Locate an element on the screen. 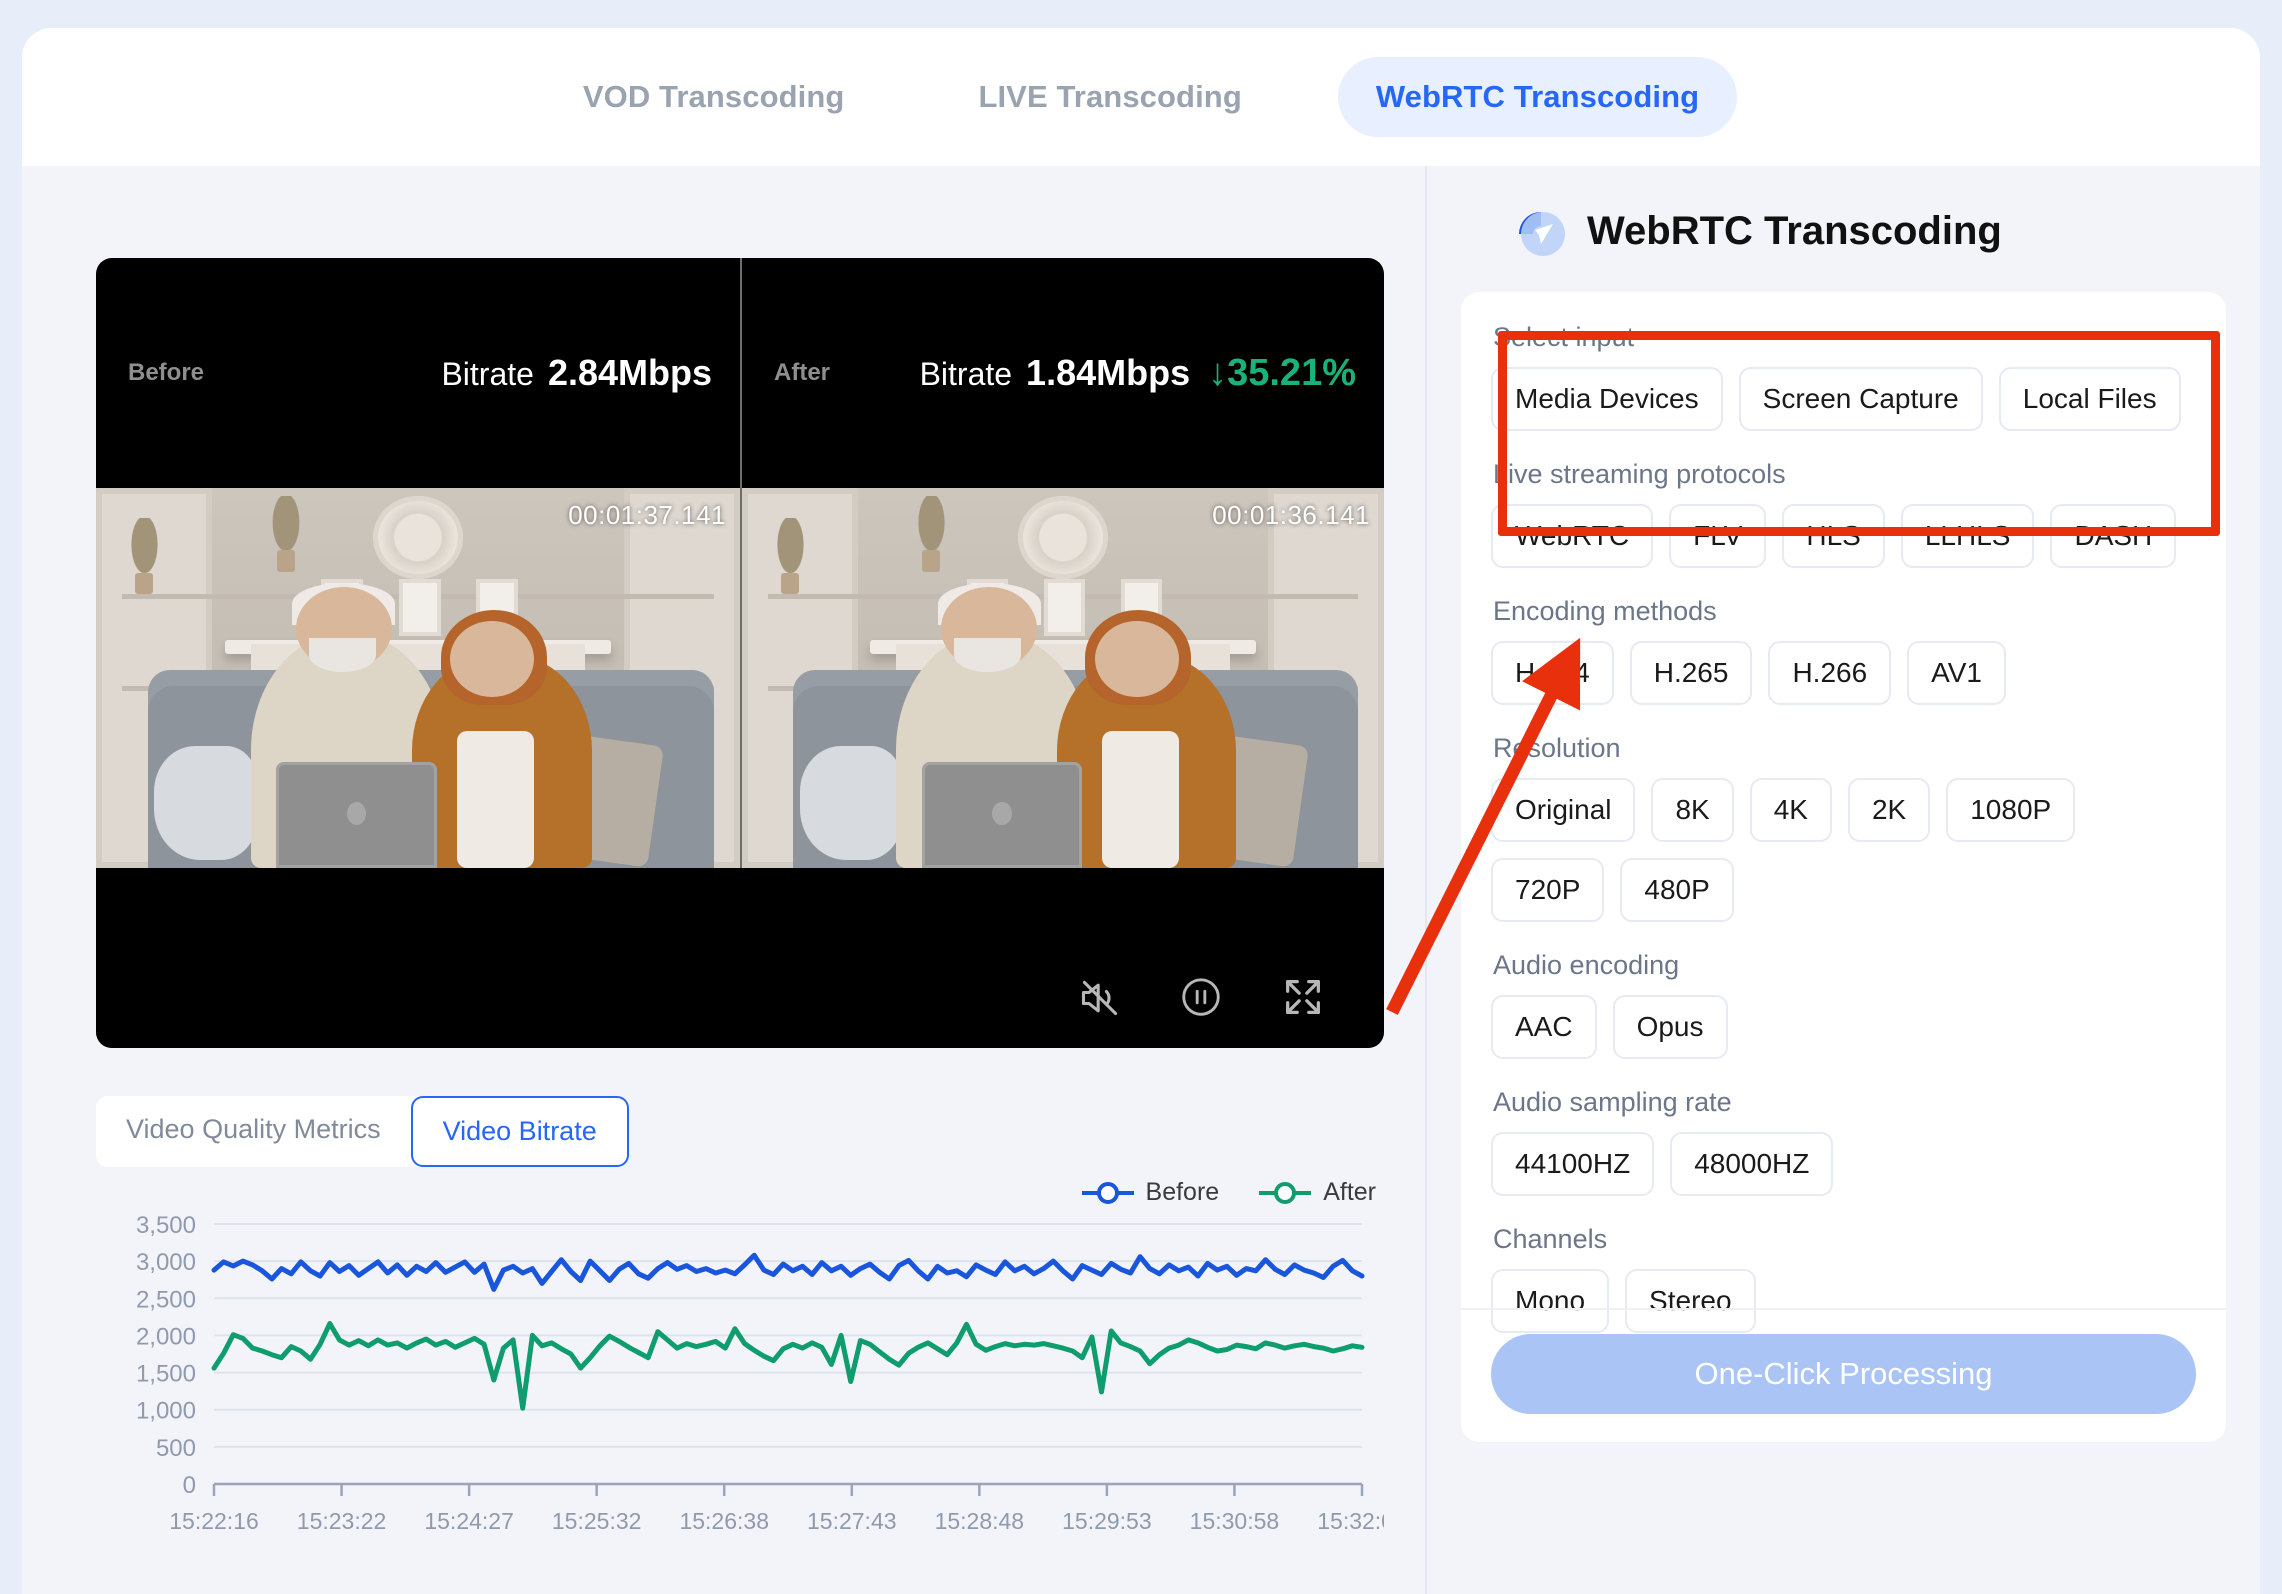 This screenshot has height=1594, width=2282. chip-opus: Opus is located at coordinates (1670, 1027).